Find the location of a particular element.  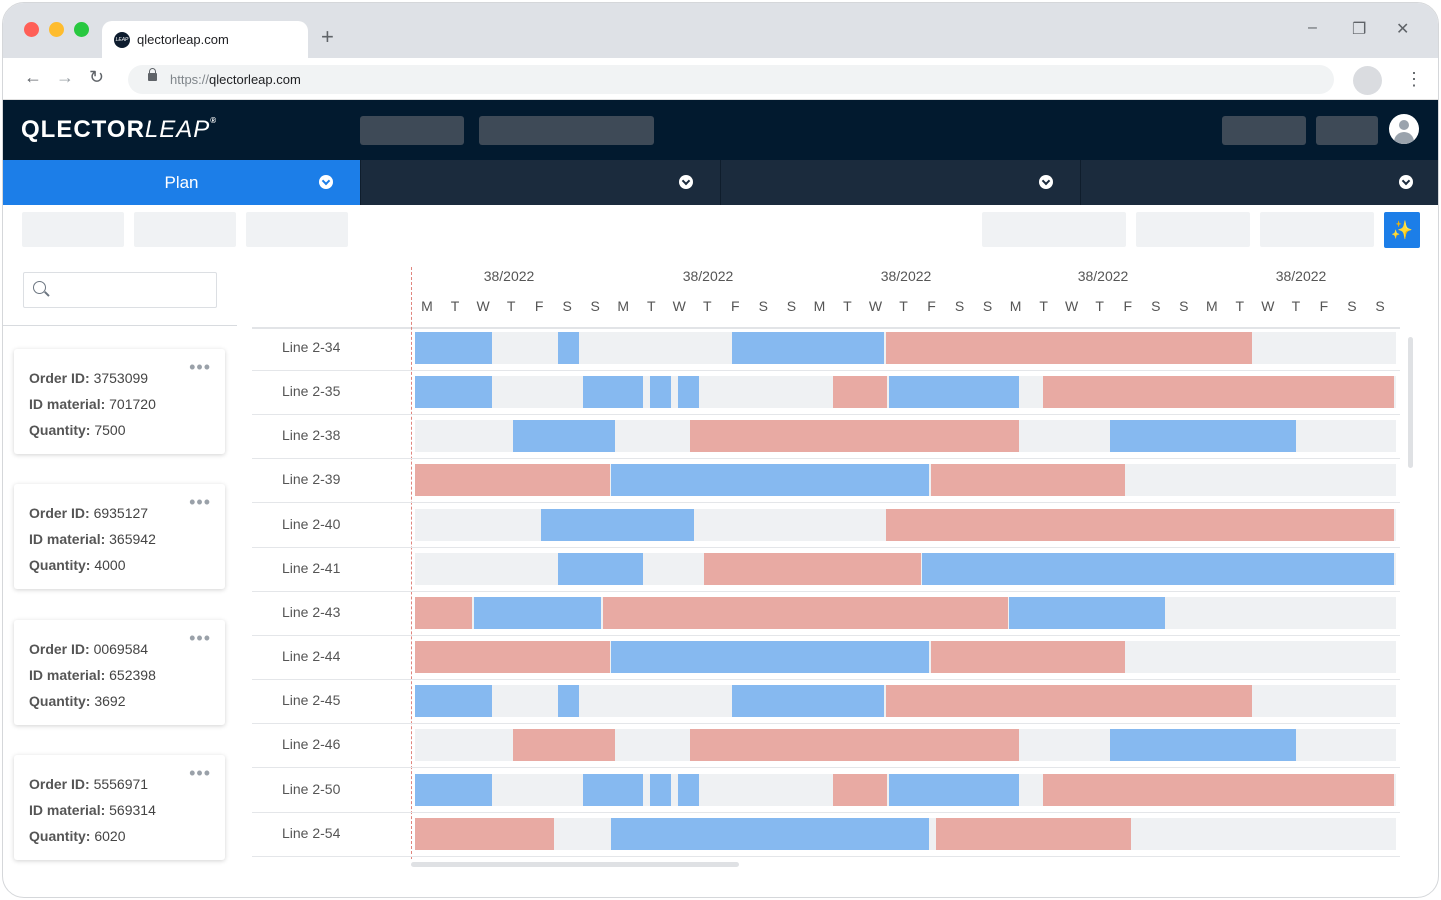

line-label: Line 2-45 is located at coordinates (311, 700).